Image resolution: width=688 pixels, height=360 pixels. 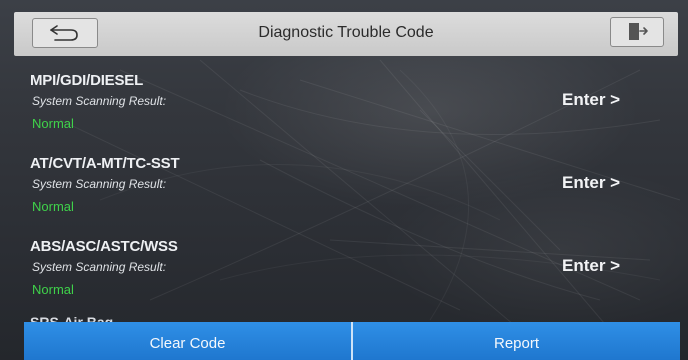 I want to click on exit-button, so click(x=637, y=32).